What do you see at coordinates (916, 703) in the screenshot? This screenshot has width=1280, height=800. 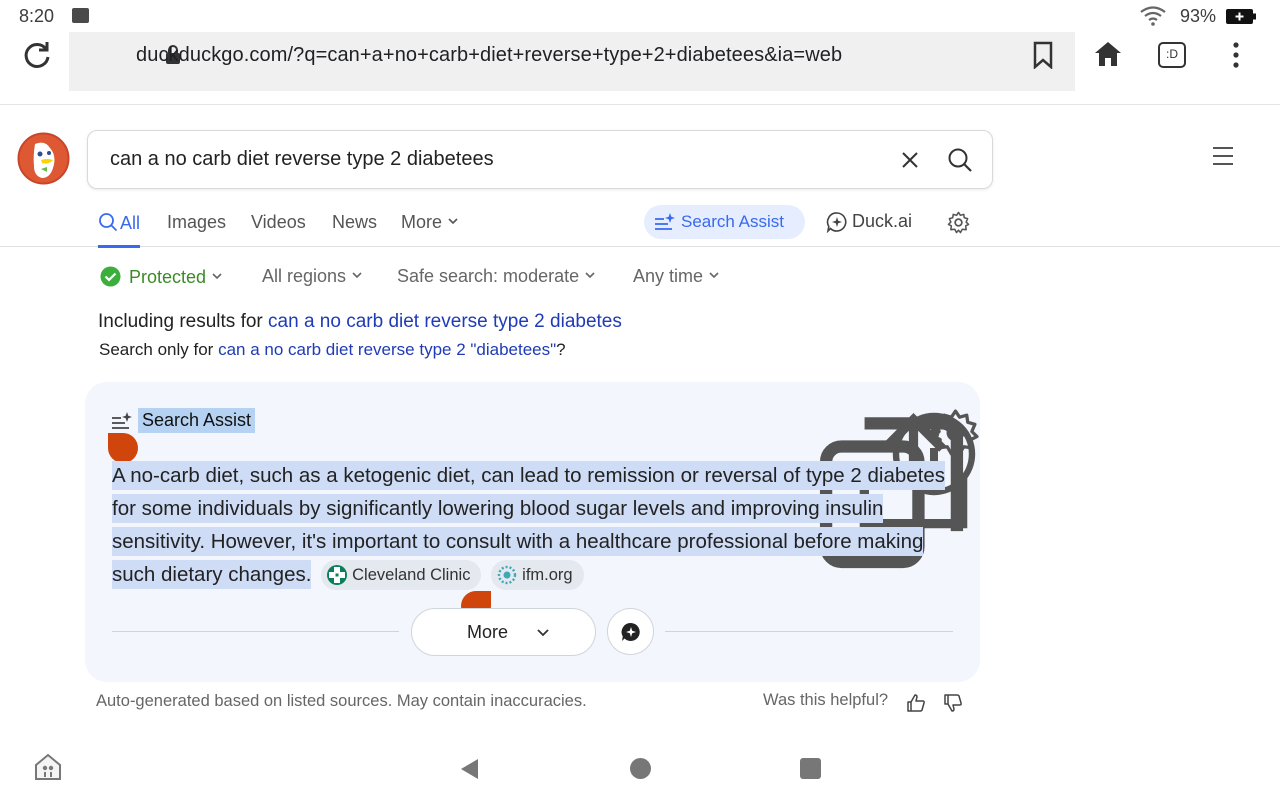 I see `thumbs-up-icon` at bounding box center [916, 703].